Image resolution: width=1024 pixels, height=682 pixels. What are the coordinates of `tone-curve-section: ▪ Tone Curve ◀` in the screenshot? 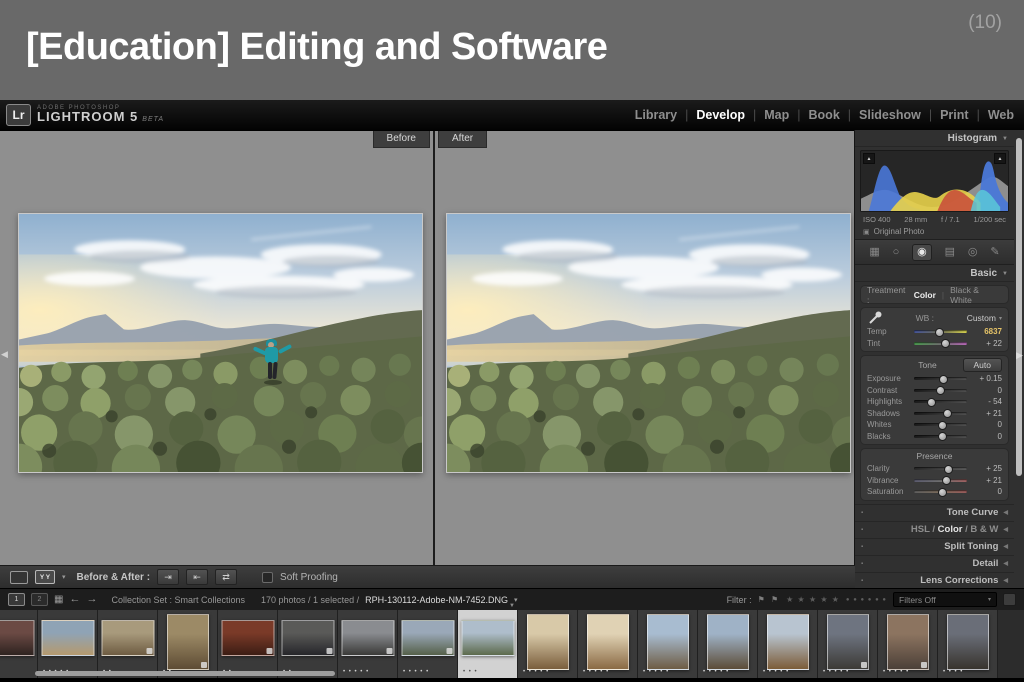 It's located at (934, 512).